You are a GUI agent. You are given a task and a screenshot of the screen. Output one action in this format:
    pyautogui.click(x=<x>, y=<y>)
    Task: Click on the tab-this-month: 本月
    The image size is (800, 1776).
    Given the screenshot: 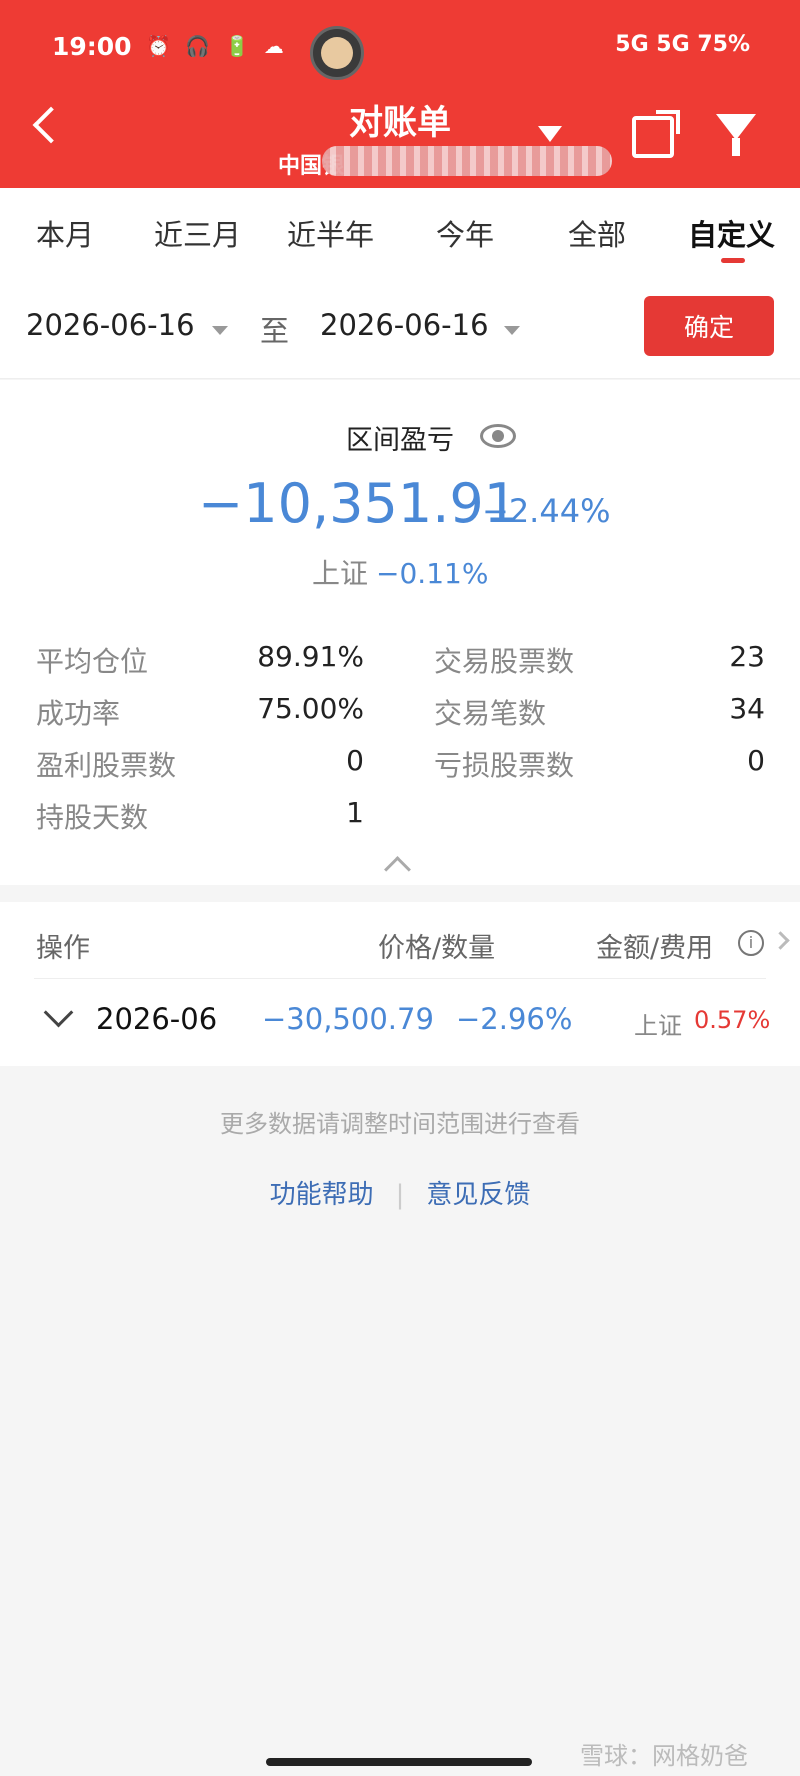 What is the action you would take?
    pyautogui.click(x=65, y=233)
    